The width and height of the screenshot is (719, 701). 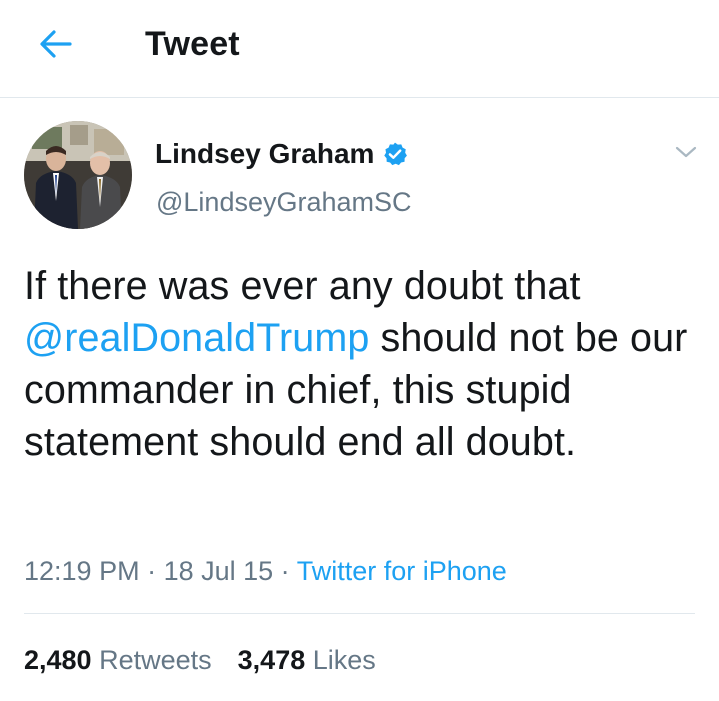 I want to click on likes-count: 3,478, so click(x=271, y=660).